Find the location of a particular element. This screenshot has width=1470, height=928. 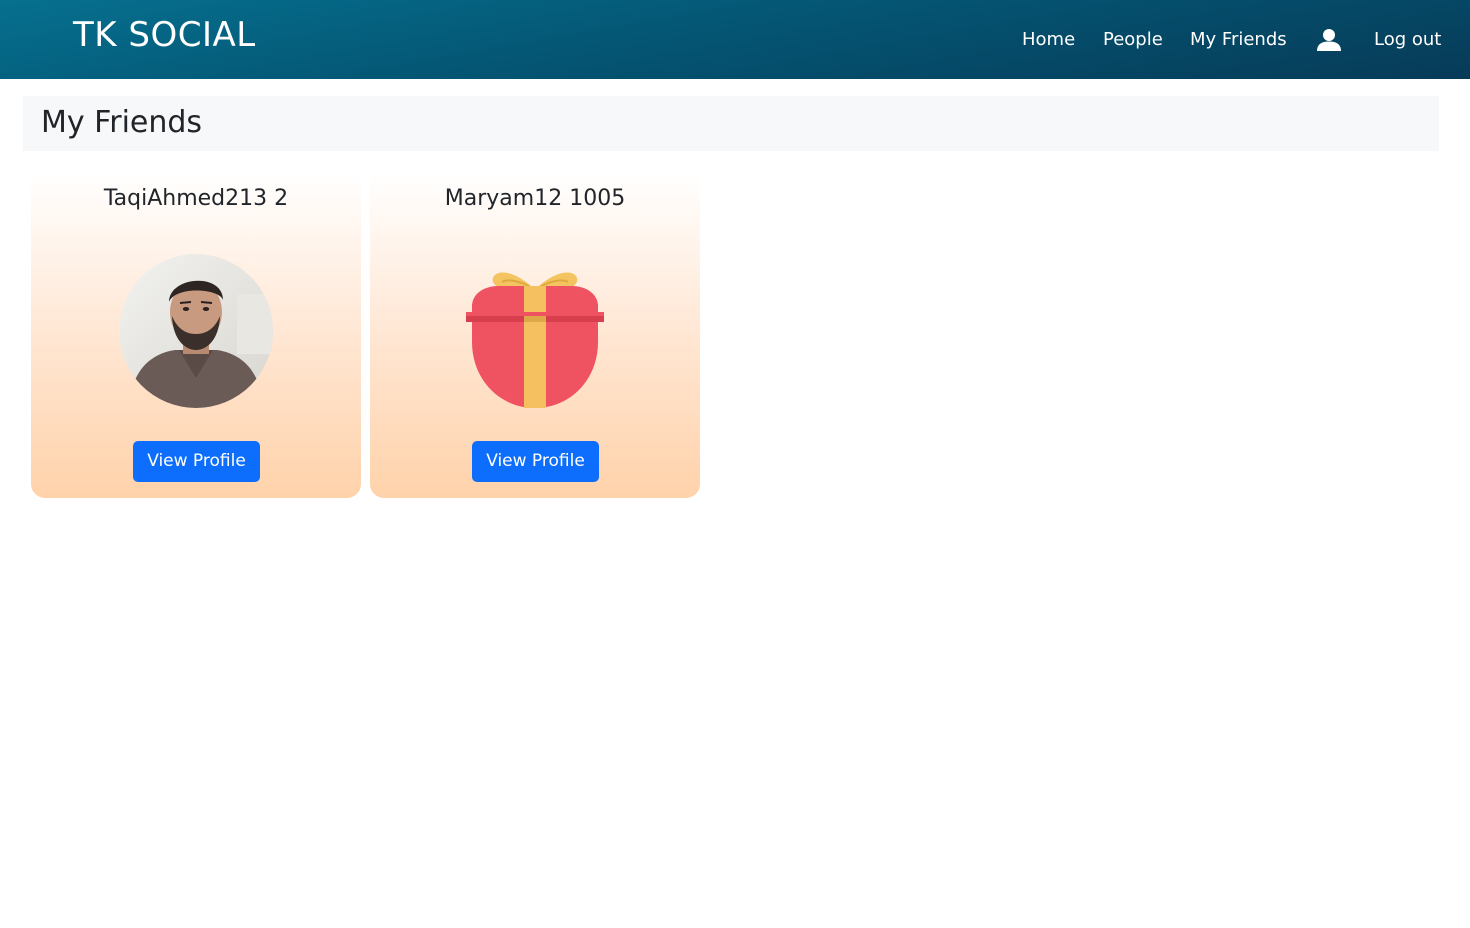

profile-photo is located at coordinates (196, 331).